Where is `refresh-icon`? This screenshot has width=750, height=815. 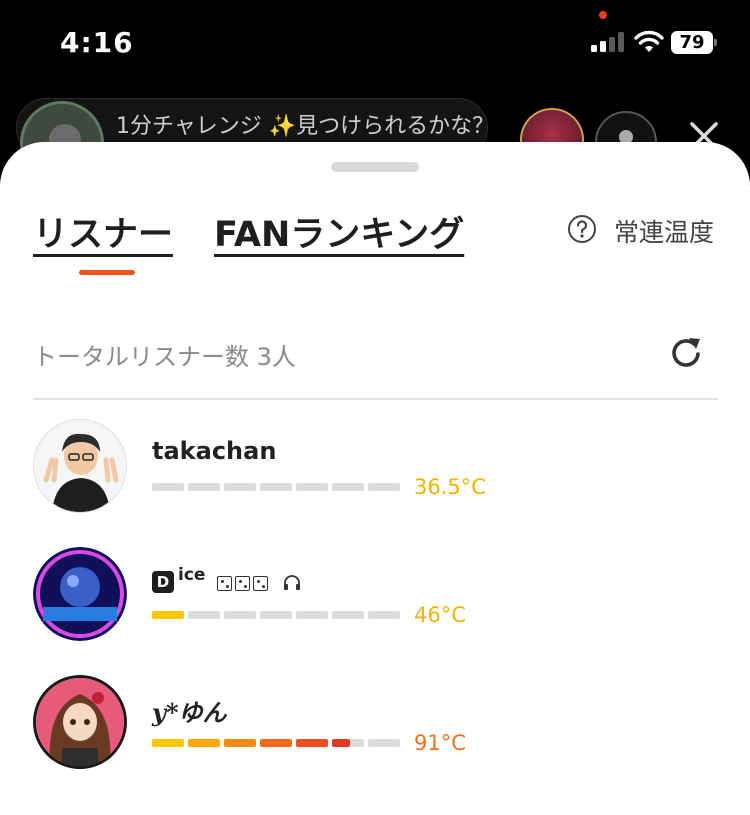 refresh-icon is located at coordinates (686, 353).